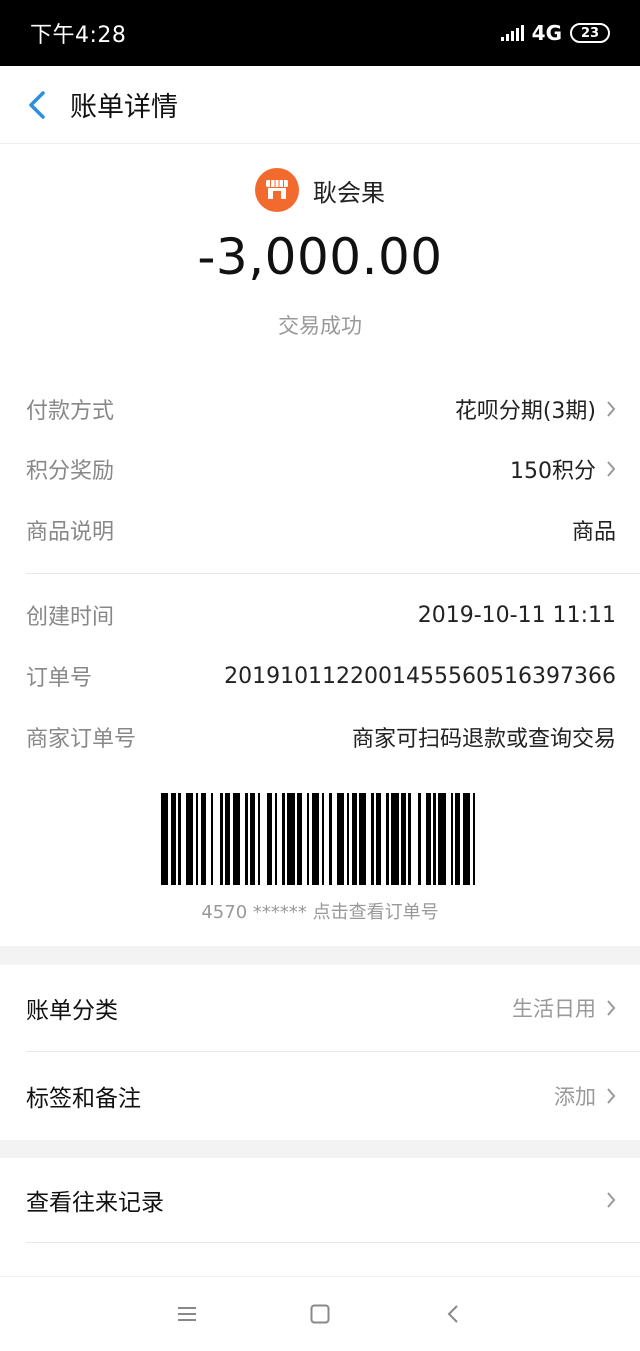 The image size is (640, 1351). I want to click on back-icon, so click(453, 1314).